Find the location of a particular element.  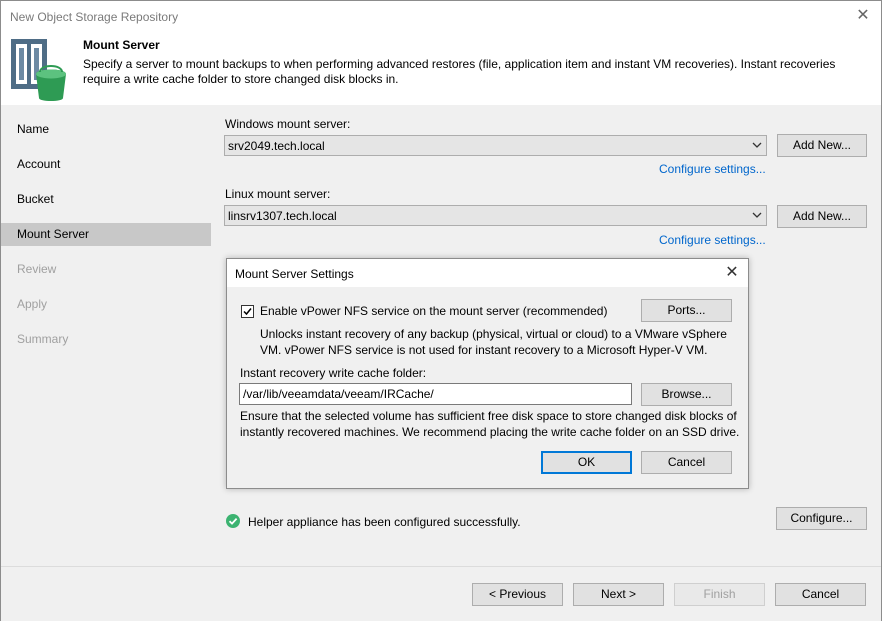

title-bar: New Object Storage Repository ✕ is located at coordinates (441, 16).